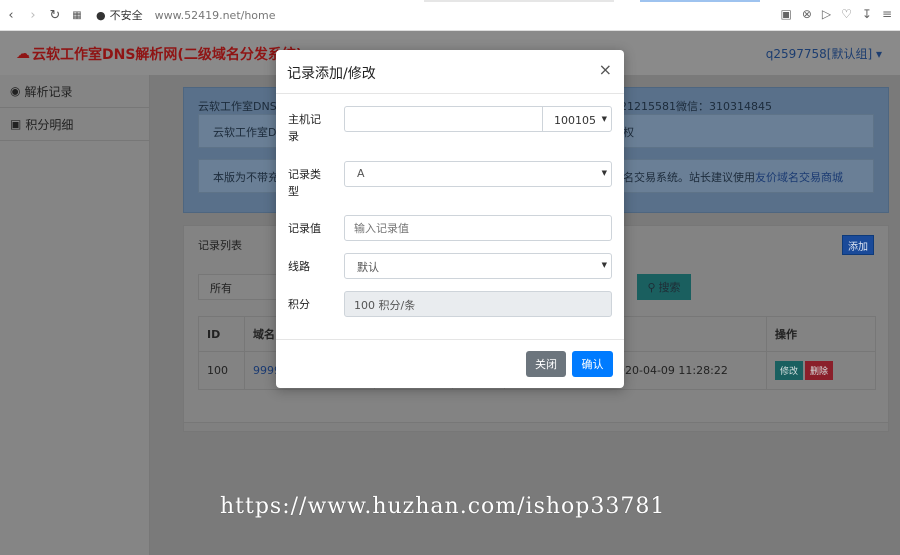 This screenshot has width=900, height=555. What do you see at coordinates (220, 245) in the screenshot?
I see `list-title: 记录列表` at bounding box center [220, 245].